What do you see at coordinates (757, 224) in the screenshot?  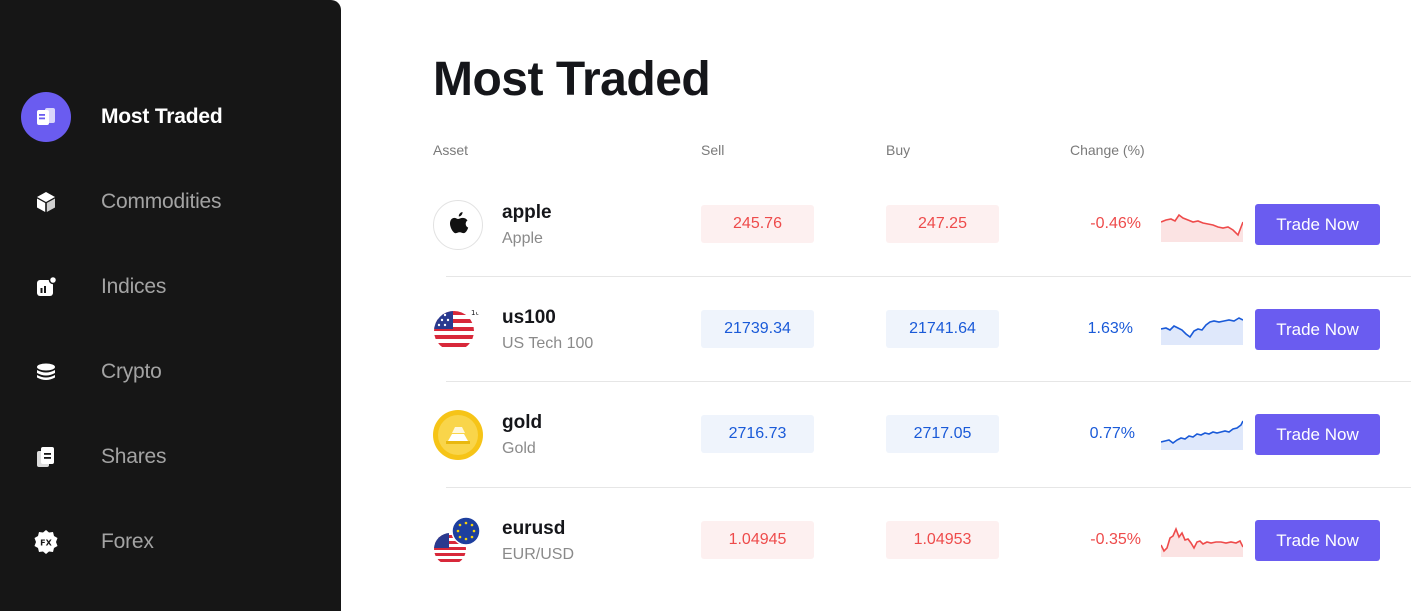 I see `sell-price-button: 245.76` at bounding box center [757, 224].